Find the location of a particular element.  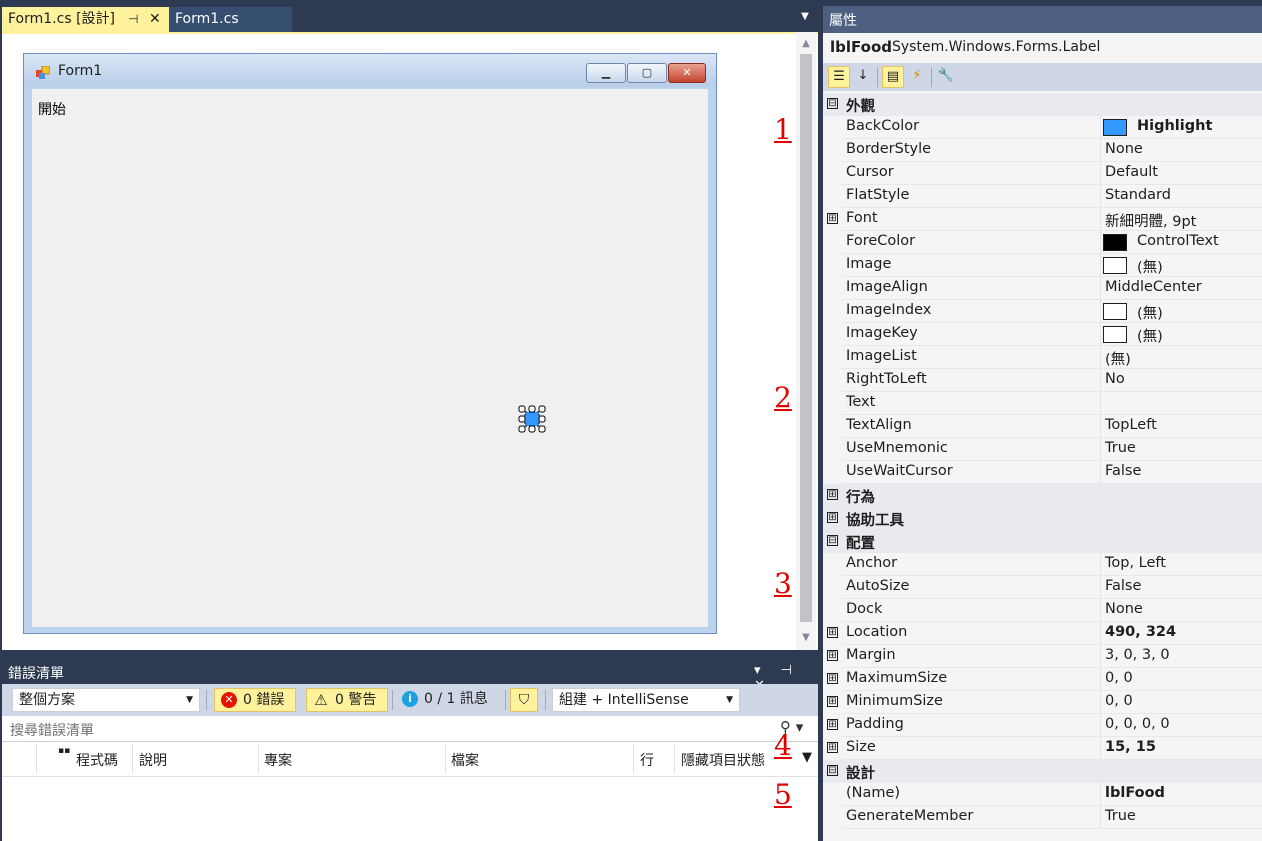

property-row: UseWaitCursor False is located at coordinates (1042, 472).